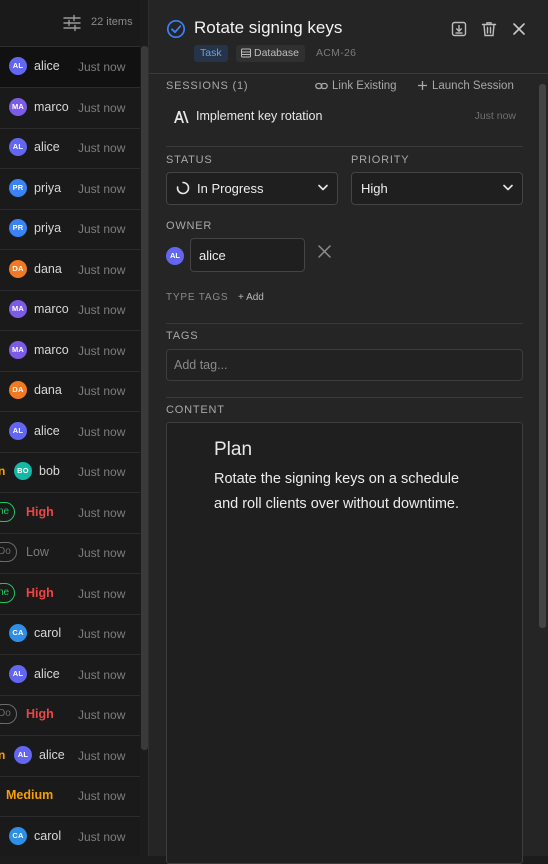  Describe the element at coordinates (374, 188) in the screenshot. I see `priority-value: High` at that location.